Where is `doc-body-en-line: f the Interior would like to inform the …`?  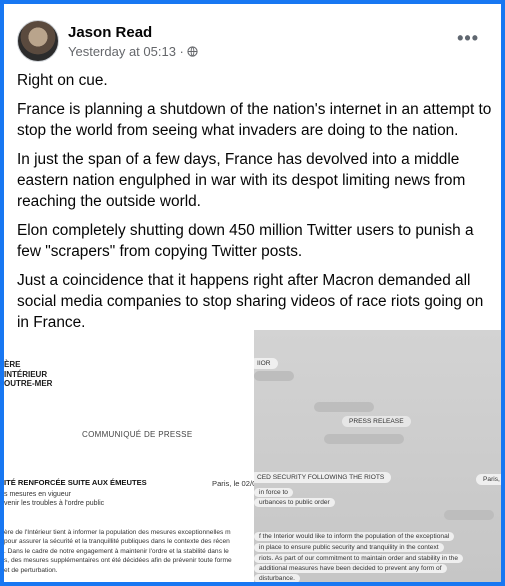 doc-body-en-line: f the Interior would like to inform the … is located at coordinates (354, 536).